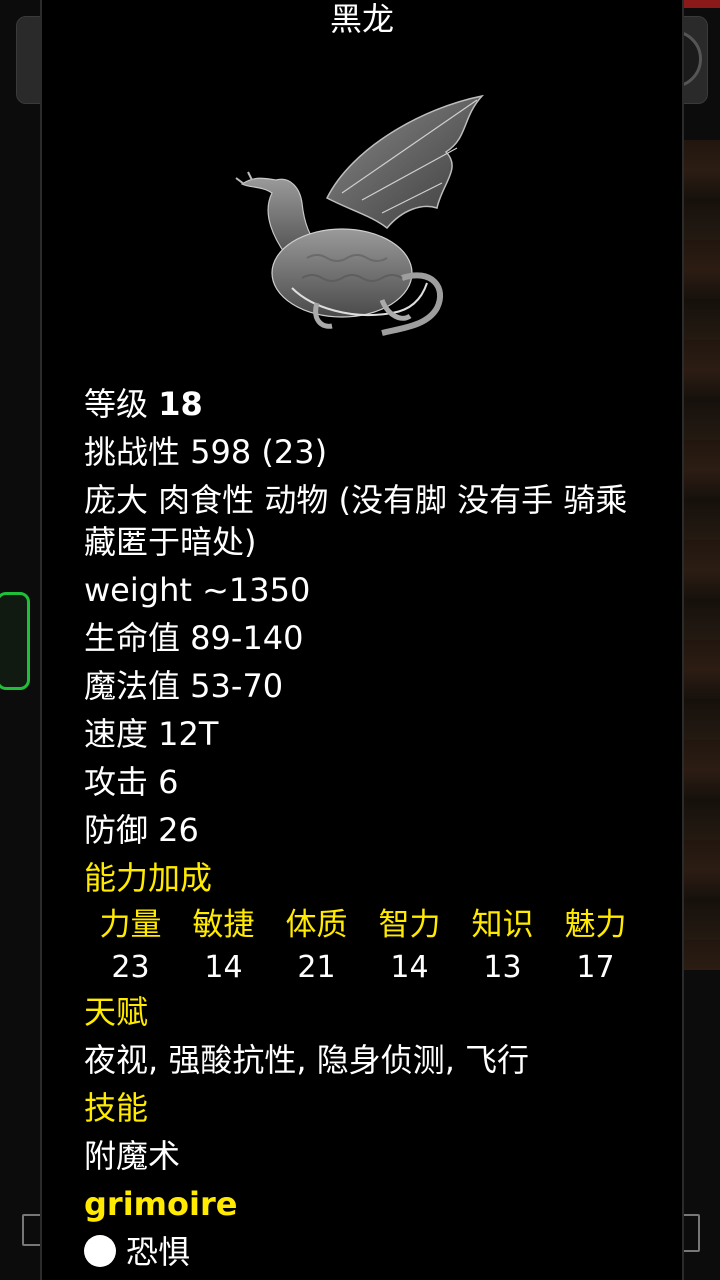  What do you see at coordinates (197, 590) in the screenshot?
I see `weight-row: weight ~1350` at bounding box center [197, 590].